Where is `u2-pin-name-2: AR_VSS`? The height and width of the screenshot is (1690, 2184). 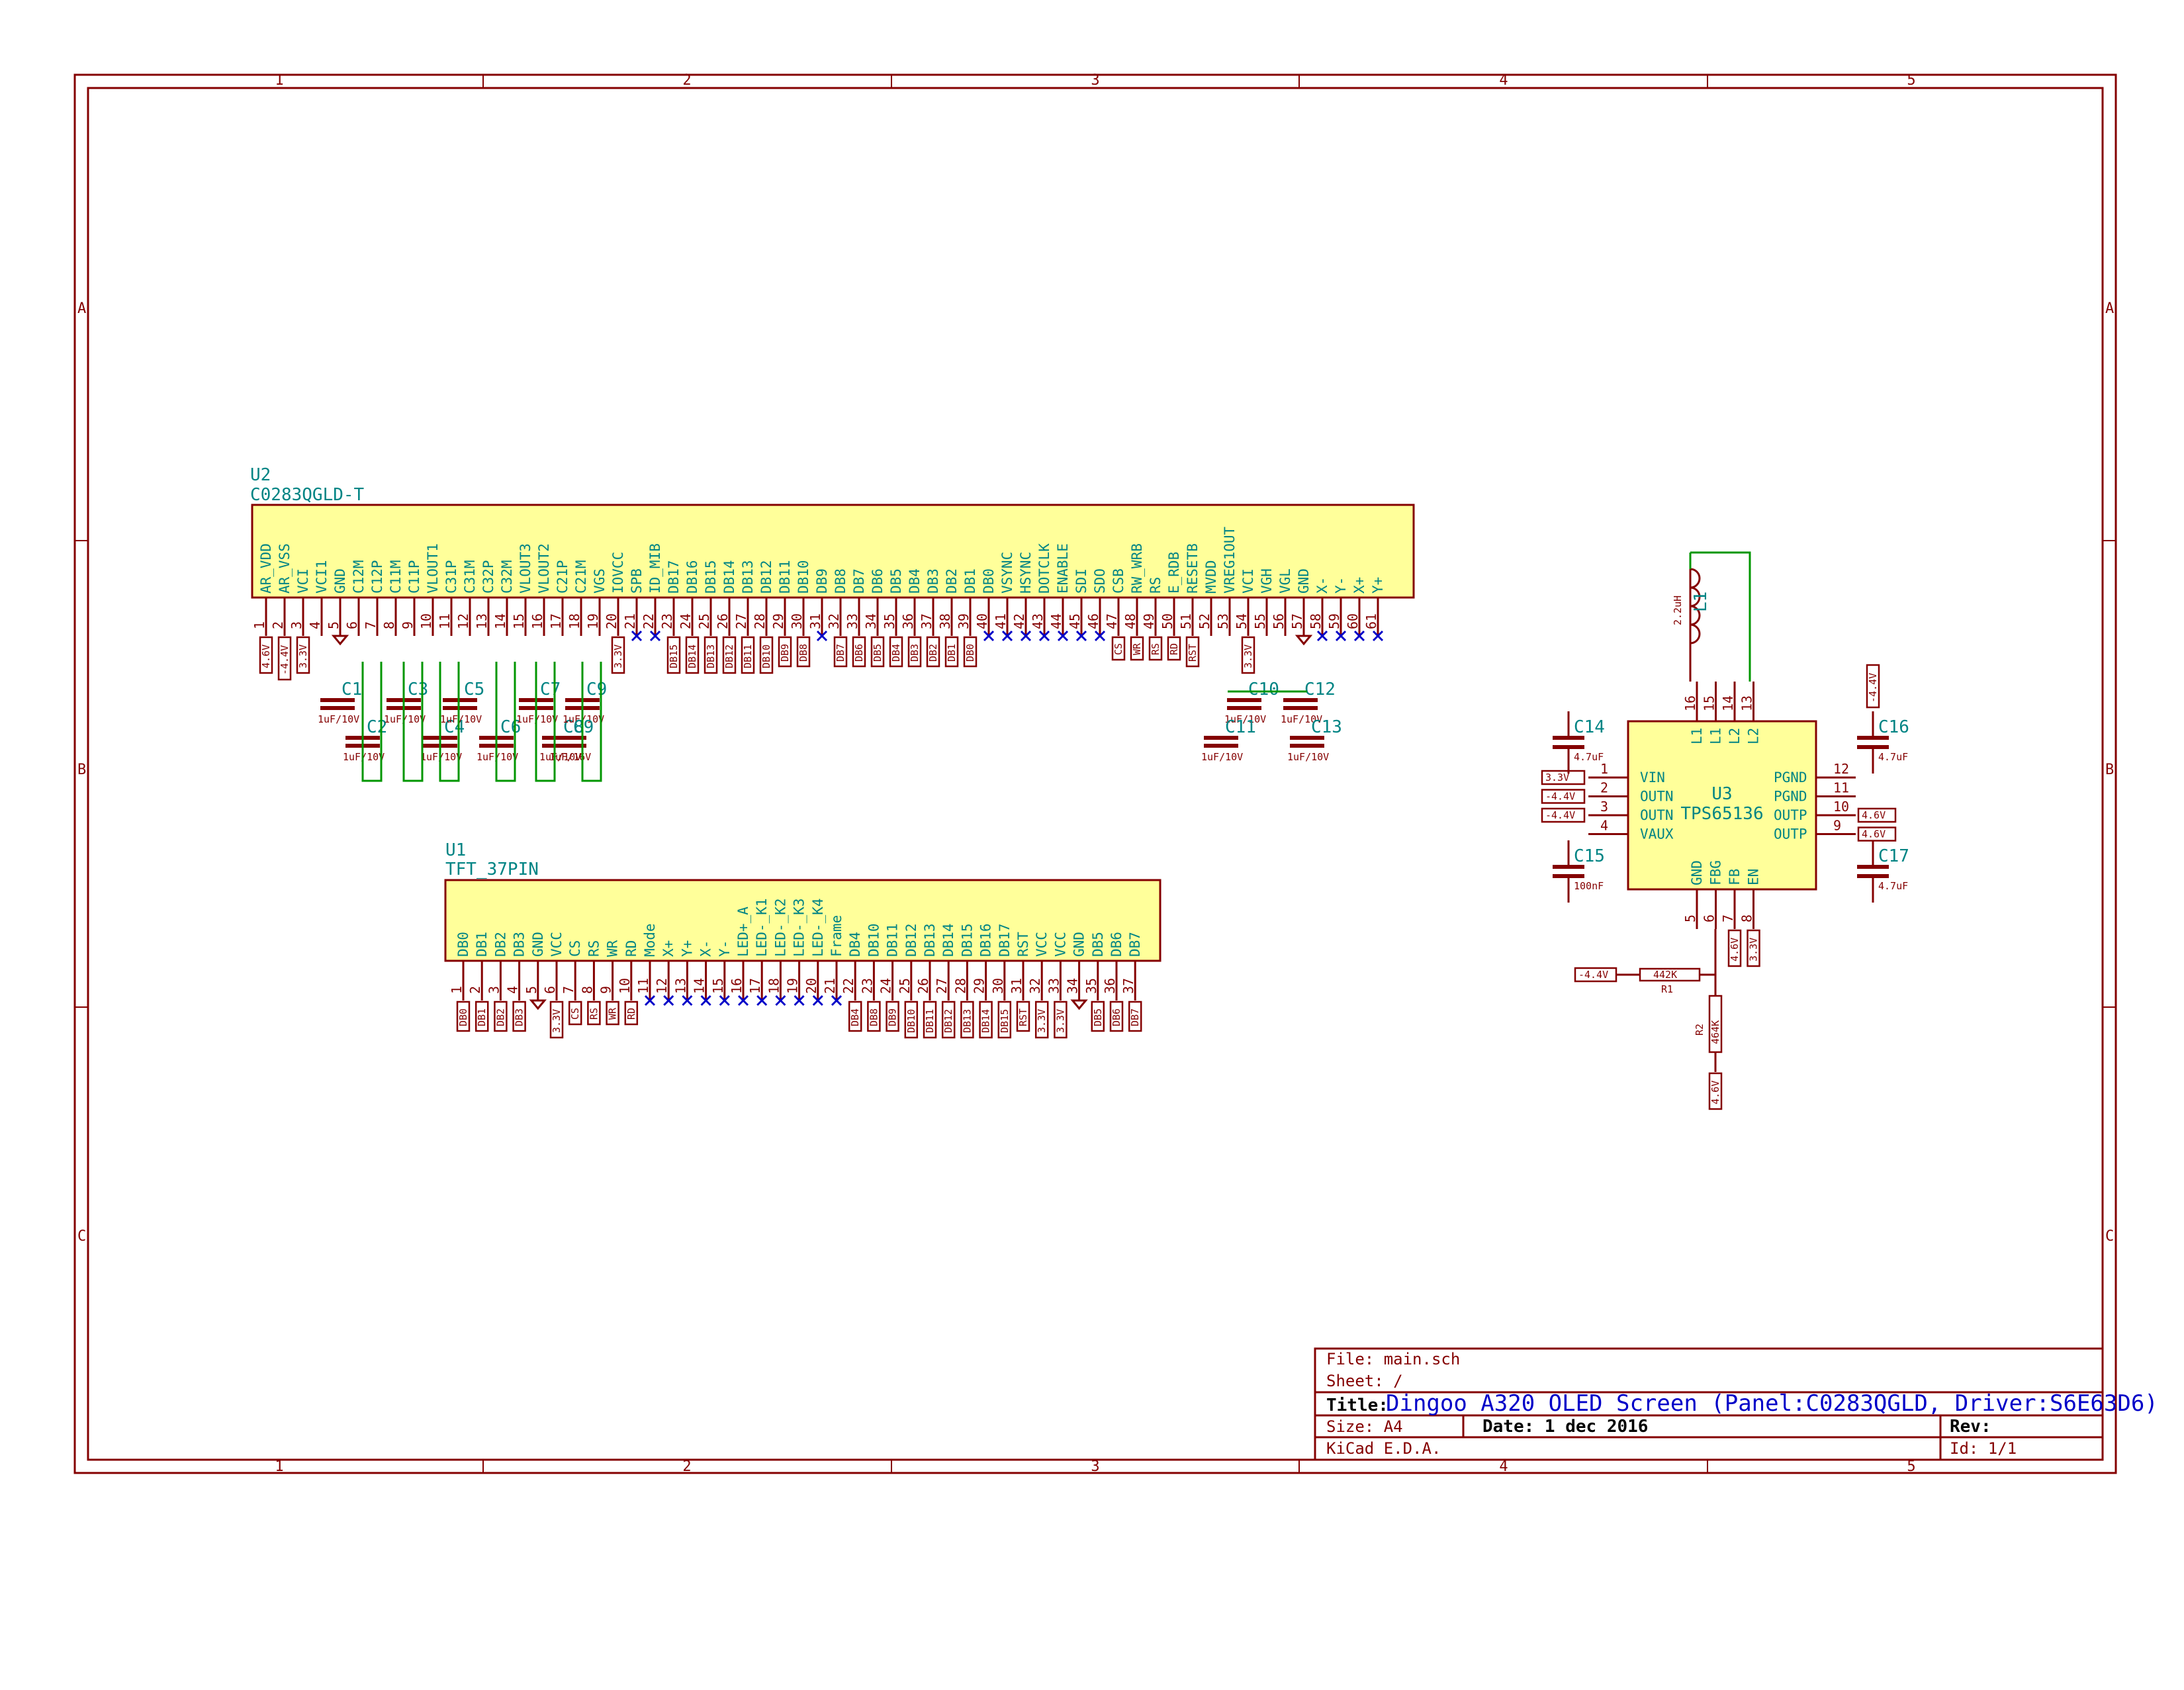 u2-pin-name-2: AR_VSS is located at coordinates (285, 568).